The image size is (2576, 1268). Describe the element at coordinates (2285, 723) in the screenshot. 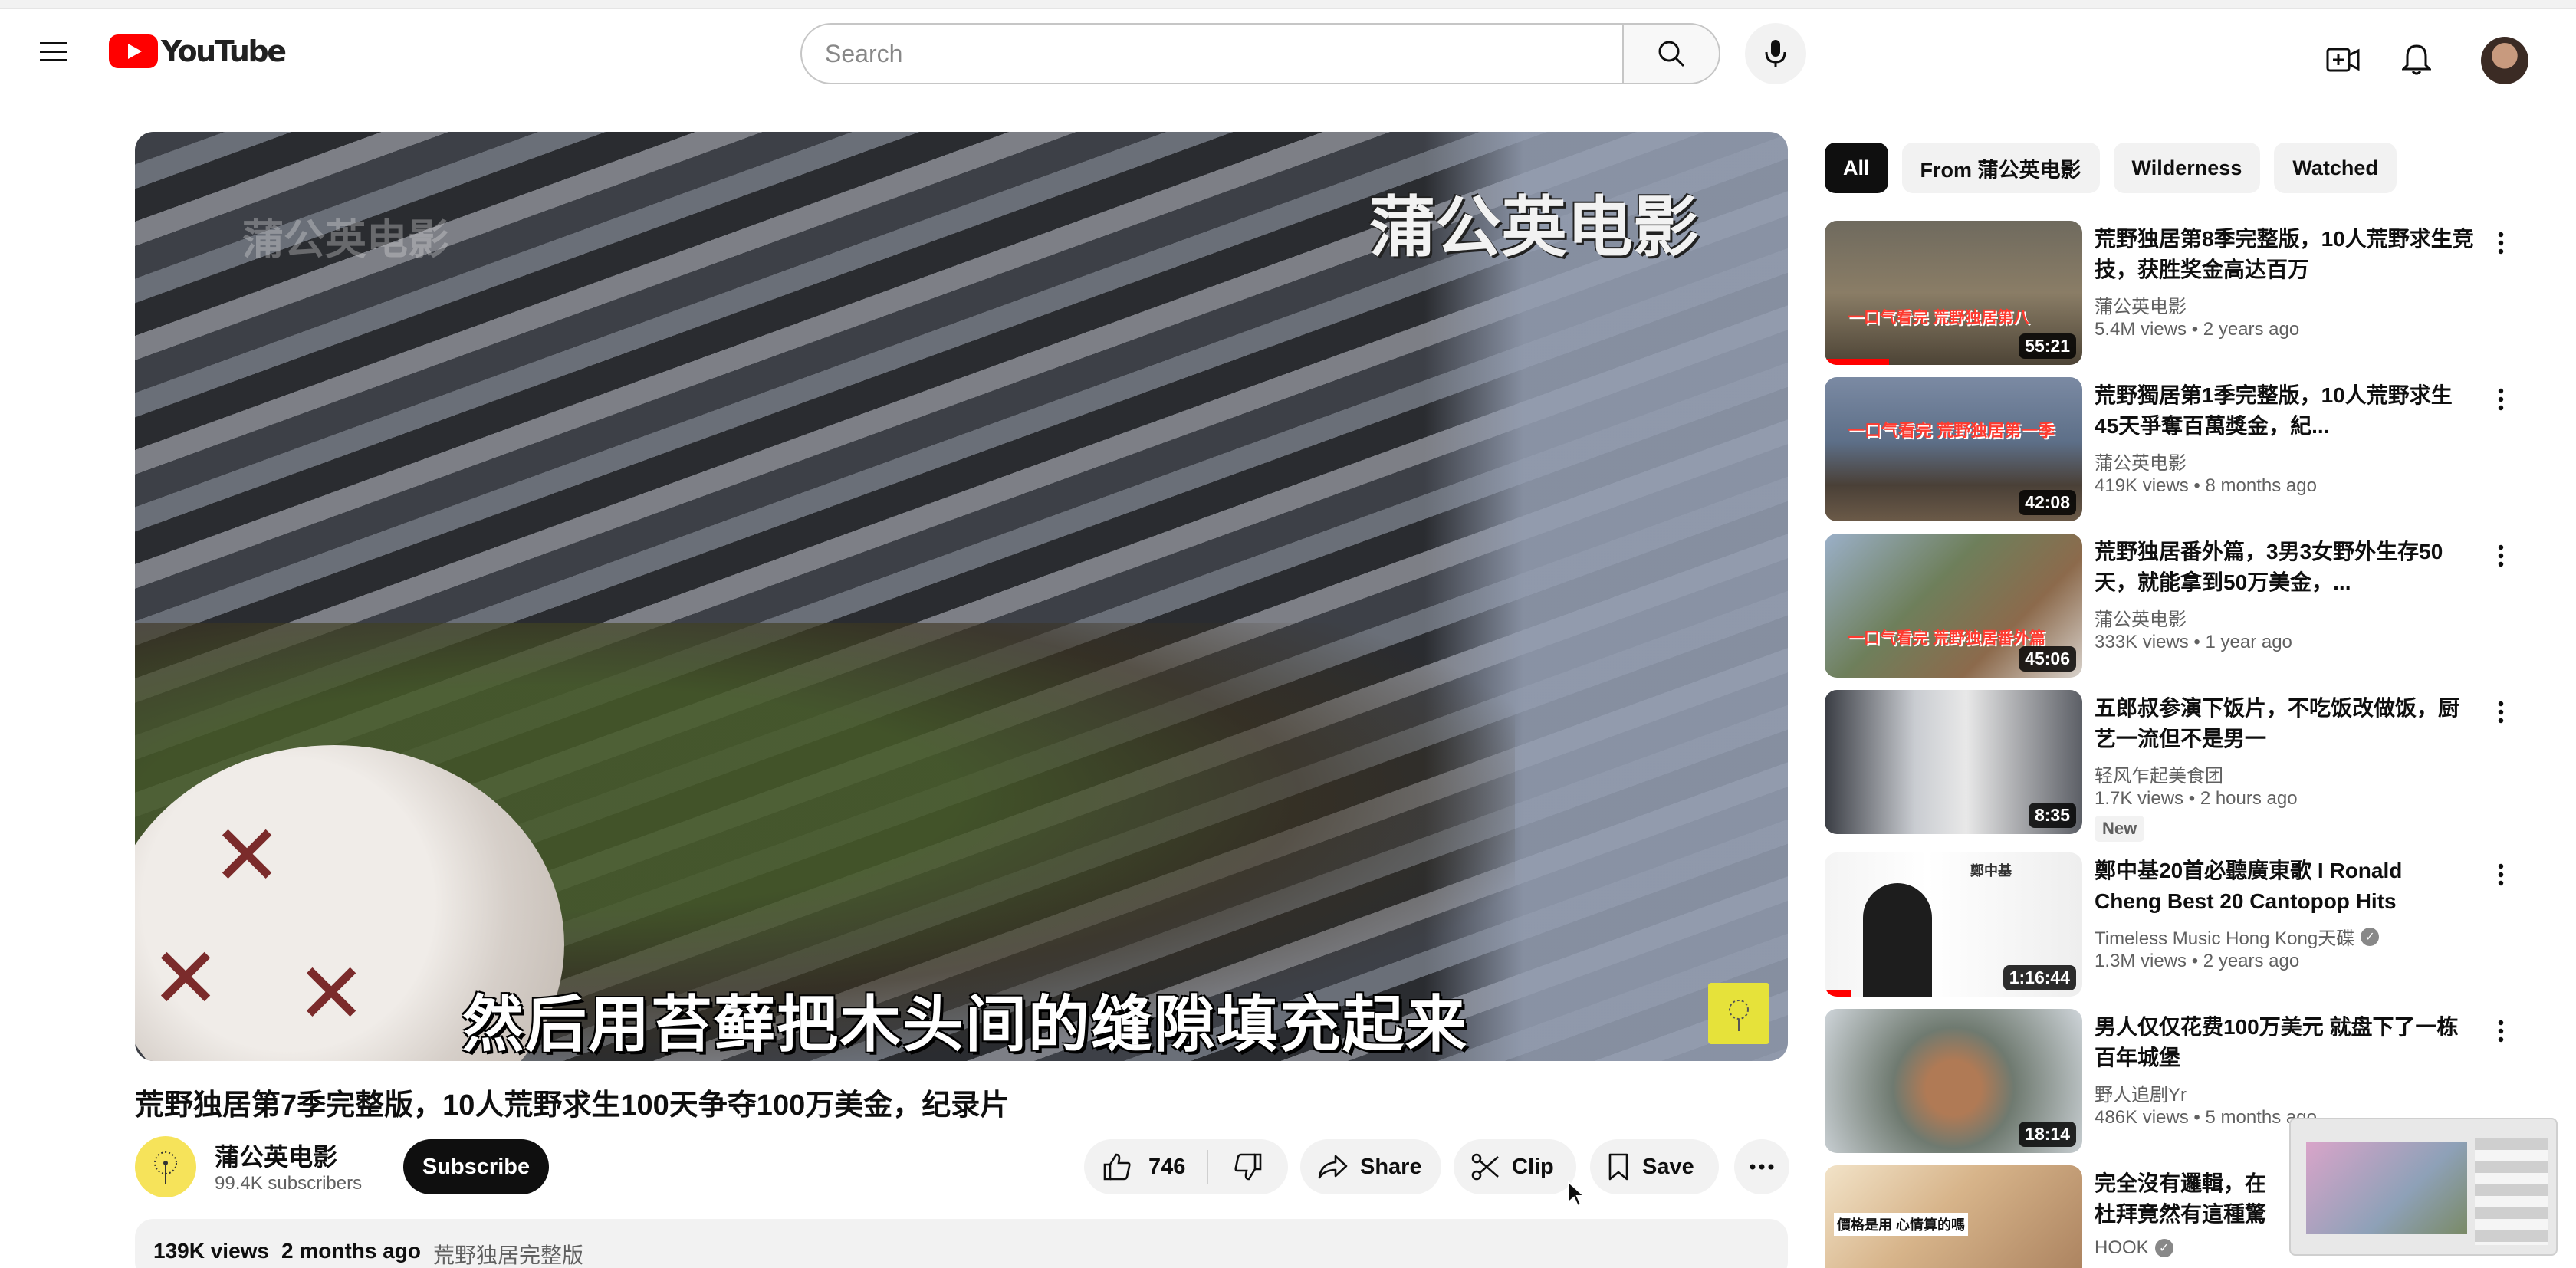

I see `rec-title: 五郎叔参演下饭片，不吃饭改做饭，厨艺一流但不是男一` at that location.